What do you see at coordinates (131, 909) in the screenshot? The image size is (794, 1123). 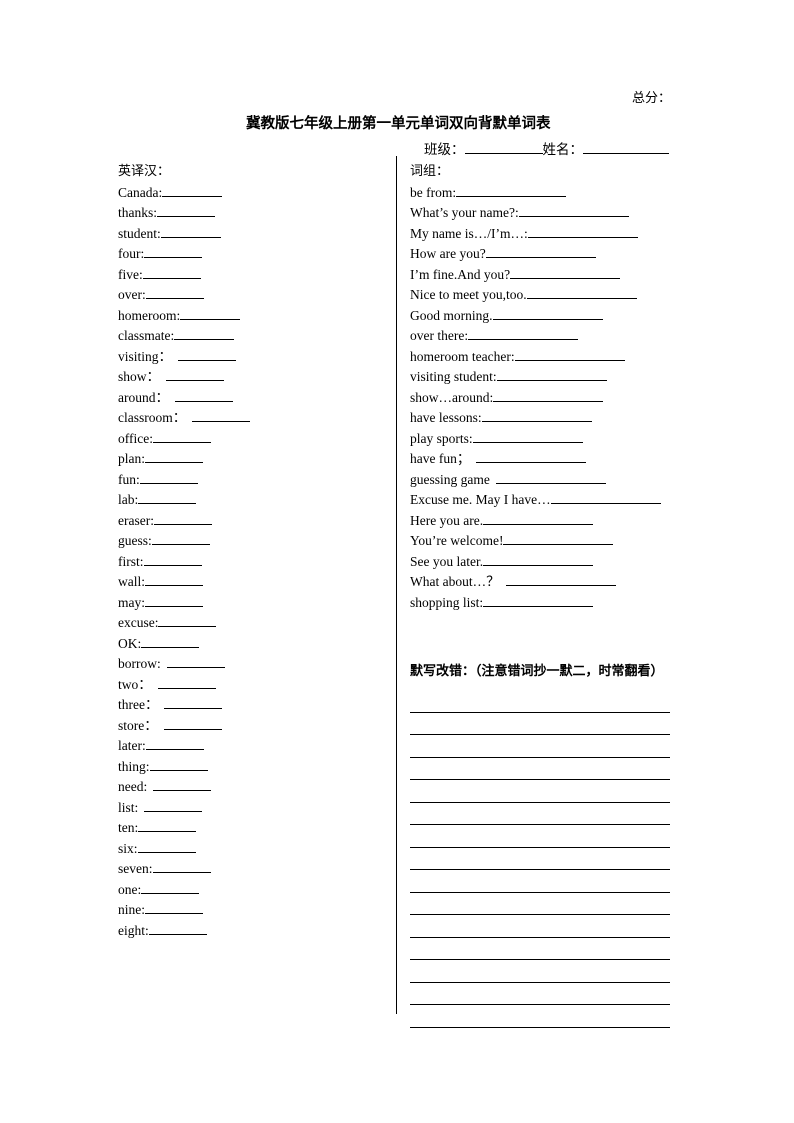 I see `vocab-entry-label: nine:` at bounding box center [131, 909].